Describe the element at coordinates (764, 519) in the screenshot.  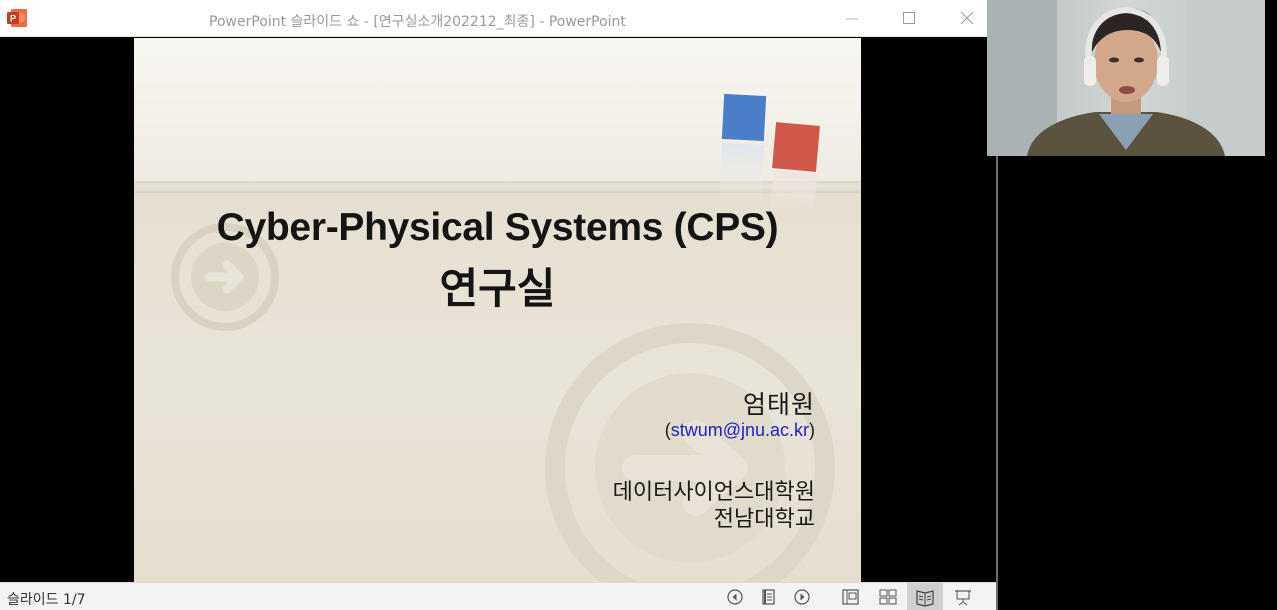
I see `presenter-university: 전남대학교` at that location.